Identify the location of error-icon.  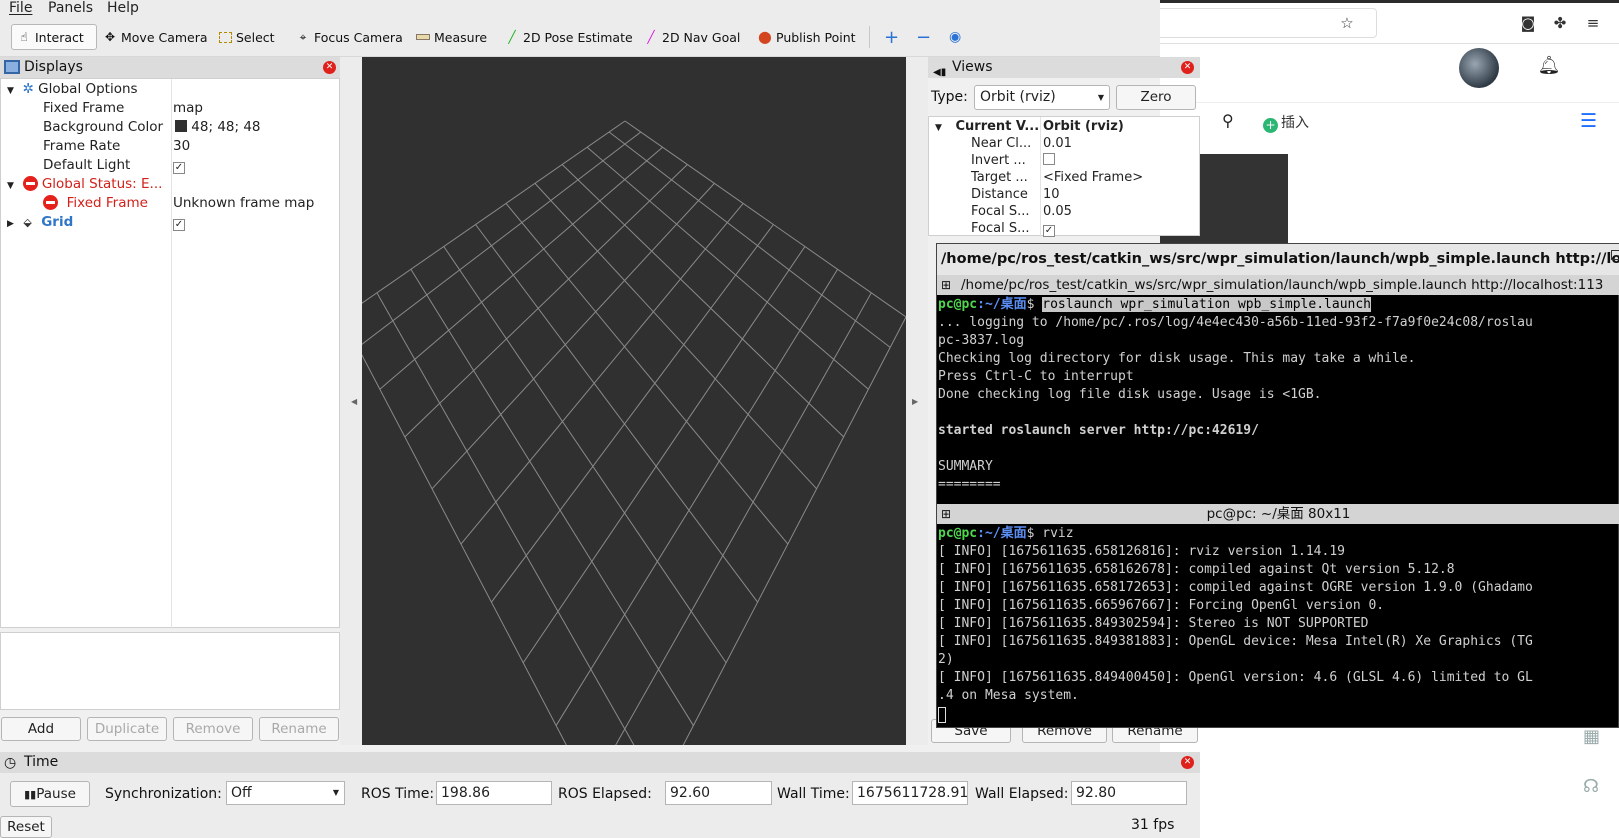
(50, 202).